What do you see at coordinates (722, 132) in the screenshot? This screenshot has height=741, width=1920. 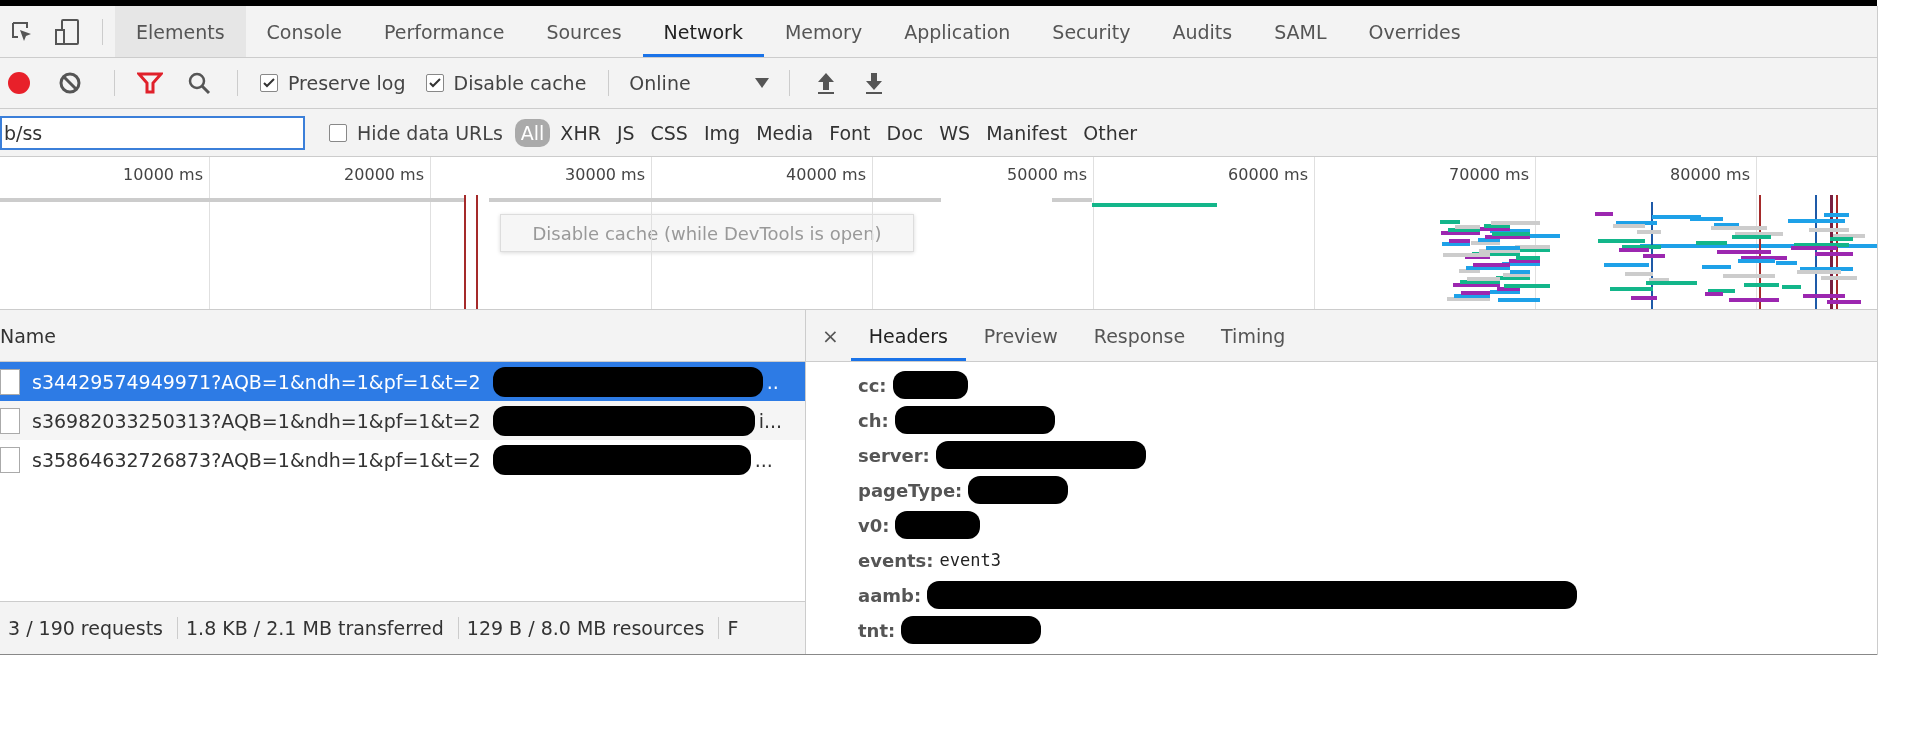 I see `type-filter-button: Img` at bounding box center [722, 132].